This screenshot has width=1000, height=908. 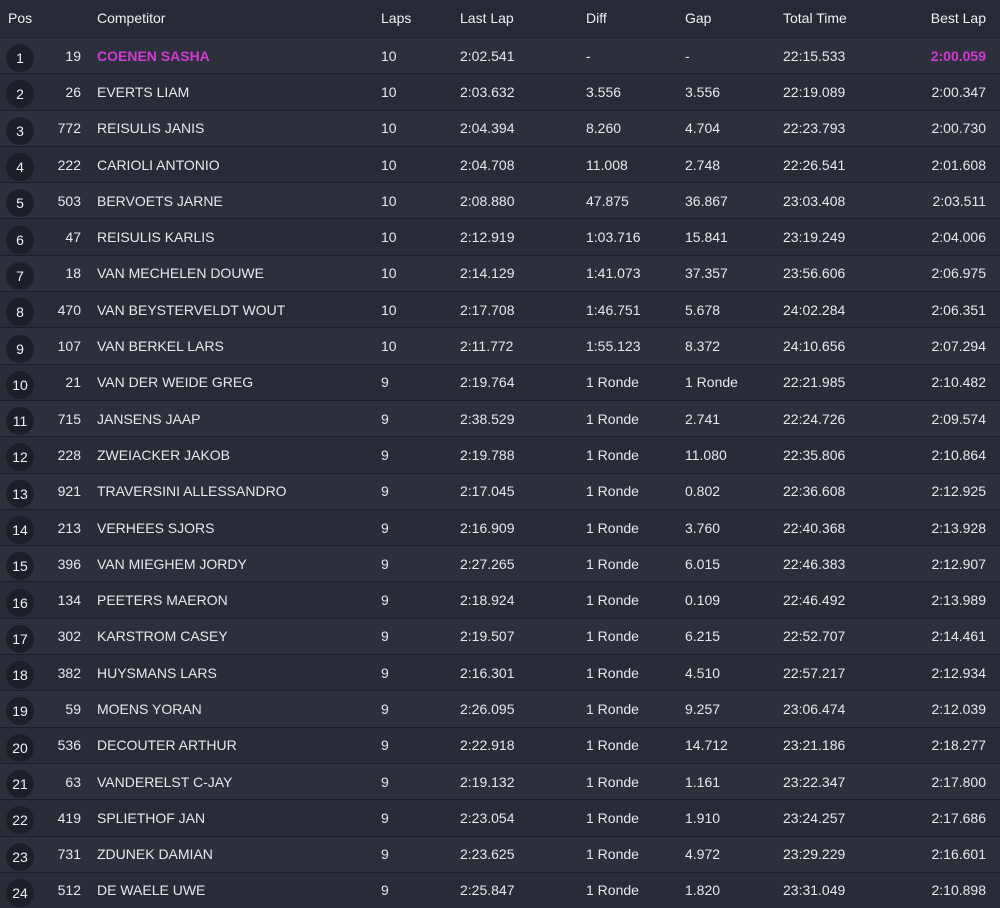 I want to click on position-cell: 2, so click(x=25, y=92).